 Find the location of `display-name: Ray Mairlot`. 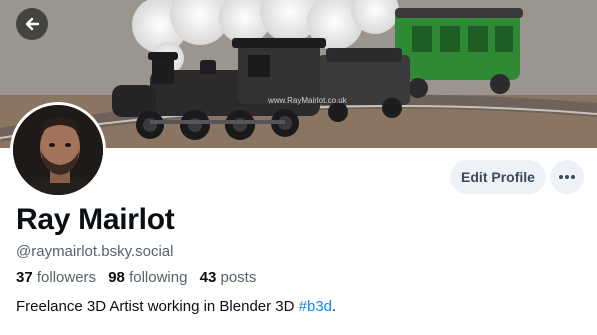

display-name: Ray Mairlot is located at coordinates (95, 219).